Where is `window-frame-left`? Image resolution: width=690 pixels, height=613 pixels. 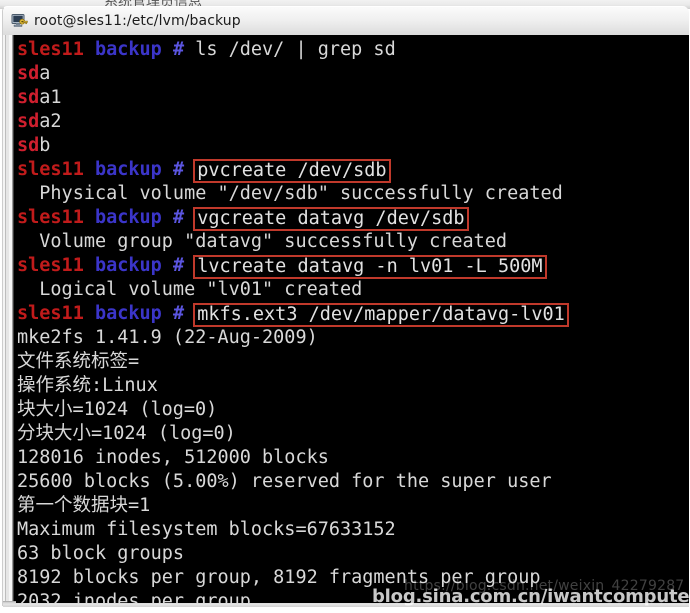 window-frame-left is located at coordinates (9, 321).